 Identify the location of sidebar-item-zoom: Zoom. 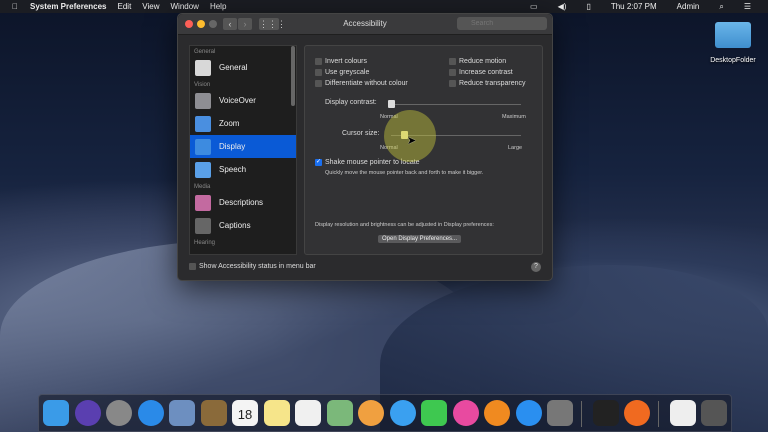
(243, 123).